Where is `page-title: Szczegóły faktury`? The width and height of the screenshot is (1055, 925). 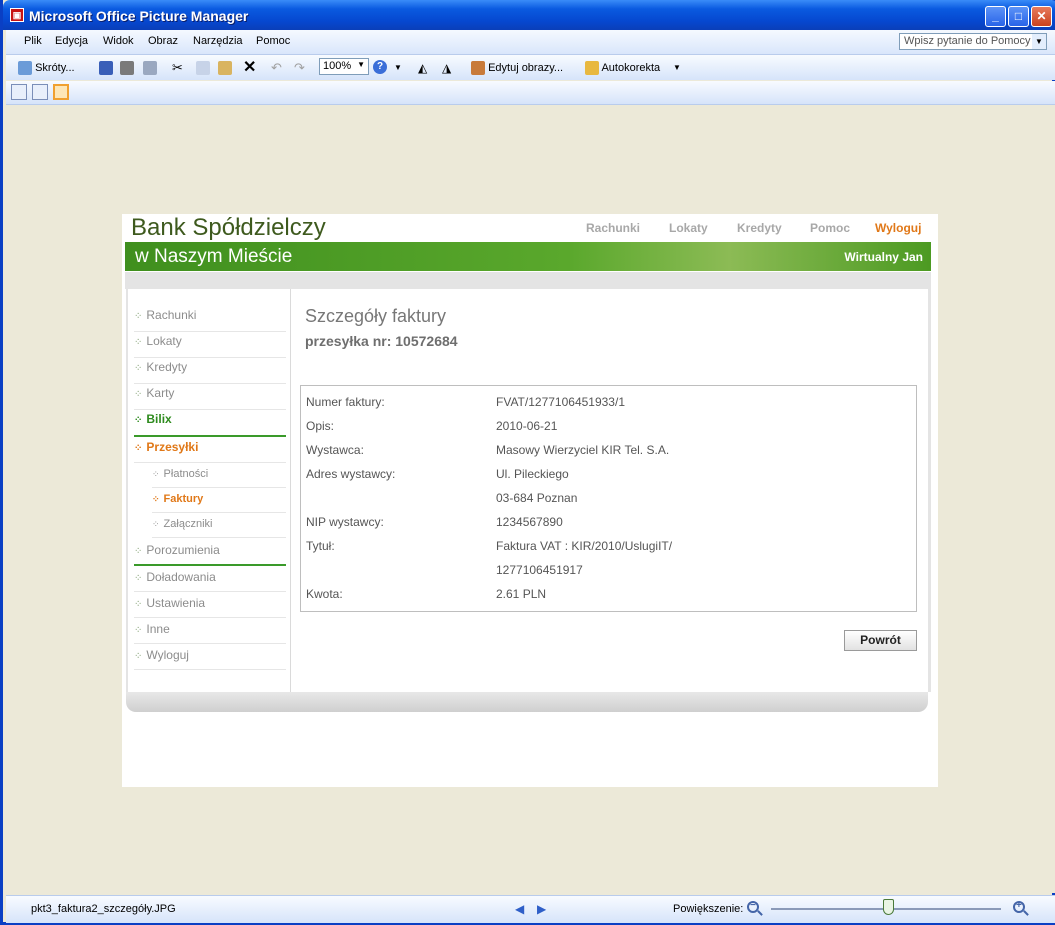 page-title: Szczegóły faktury is located at coordinates (376, 316).